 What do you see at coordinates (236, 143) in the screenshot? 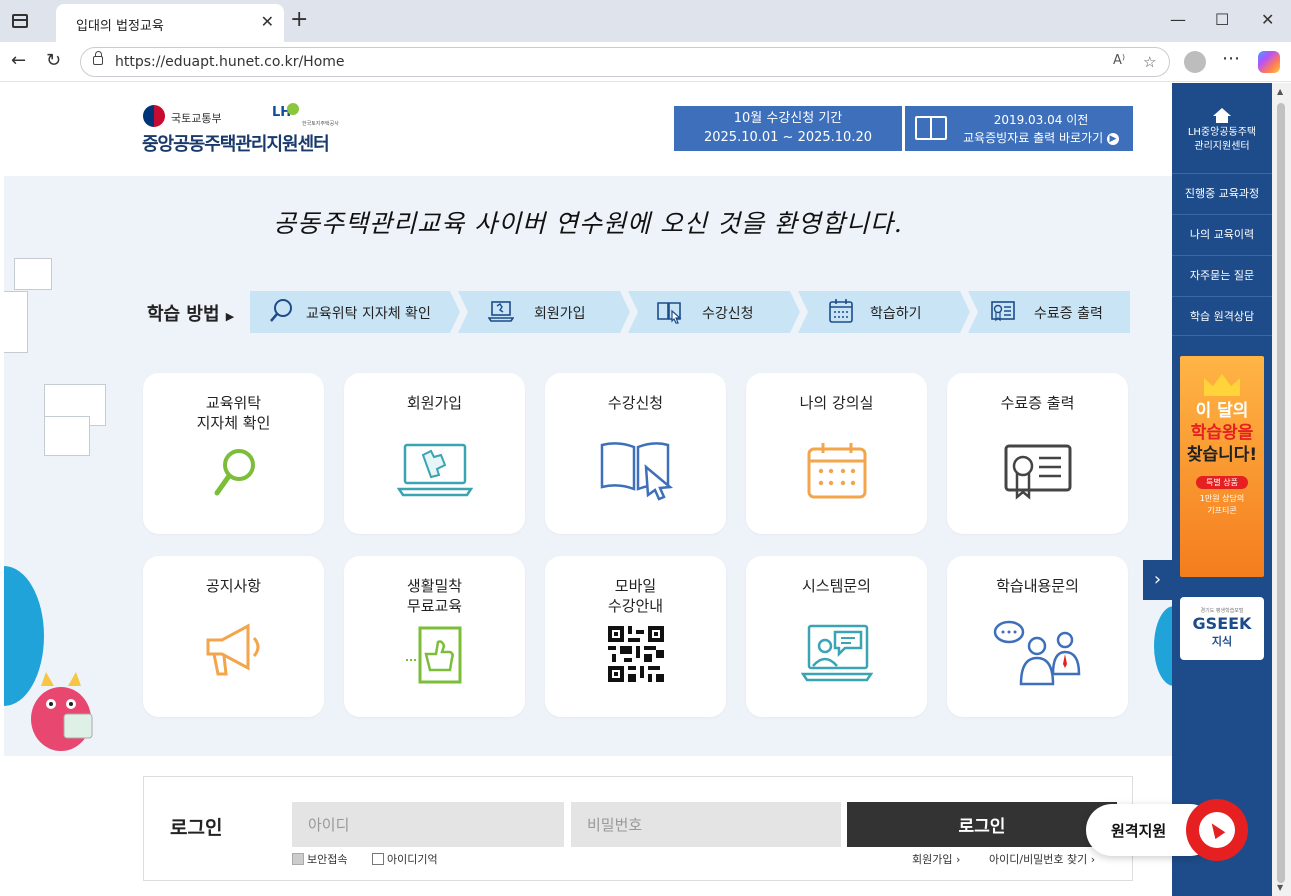
I see `site-name-logo: 중앙공동주택관리지원센터` at bounding box center [236, 143].